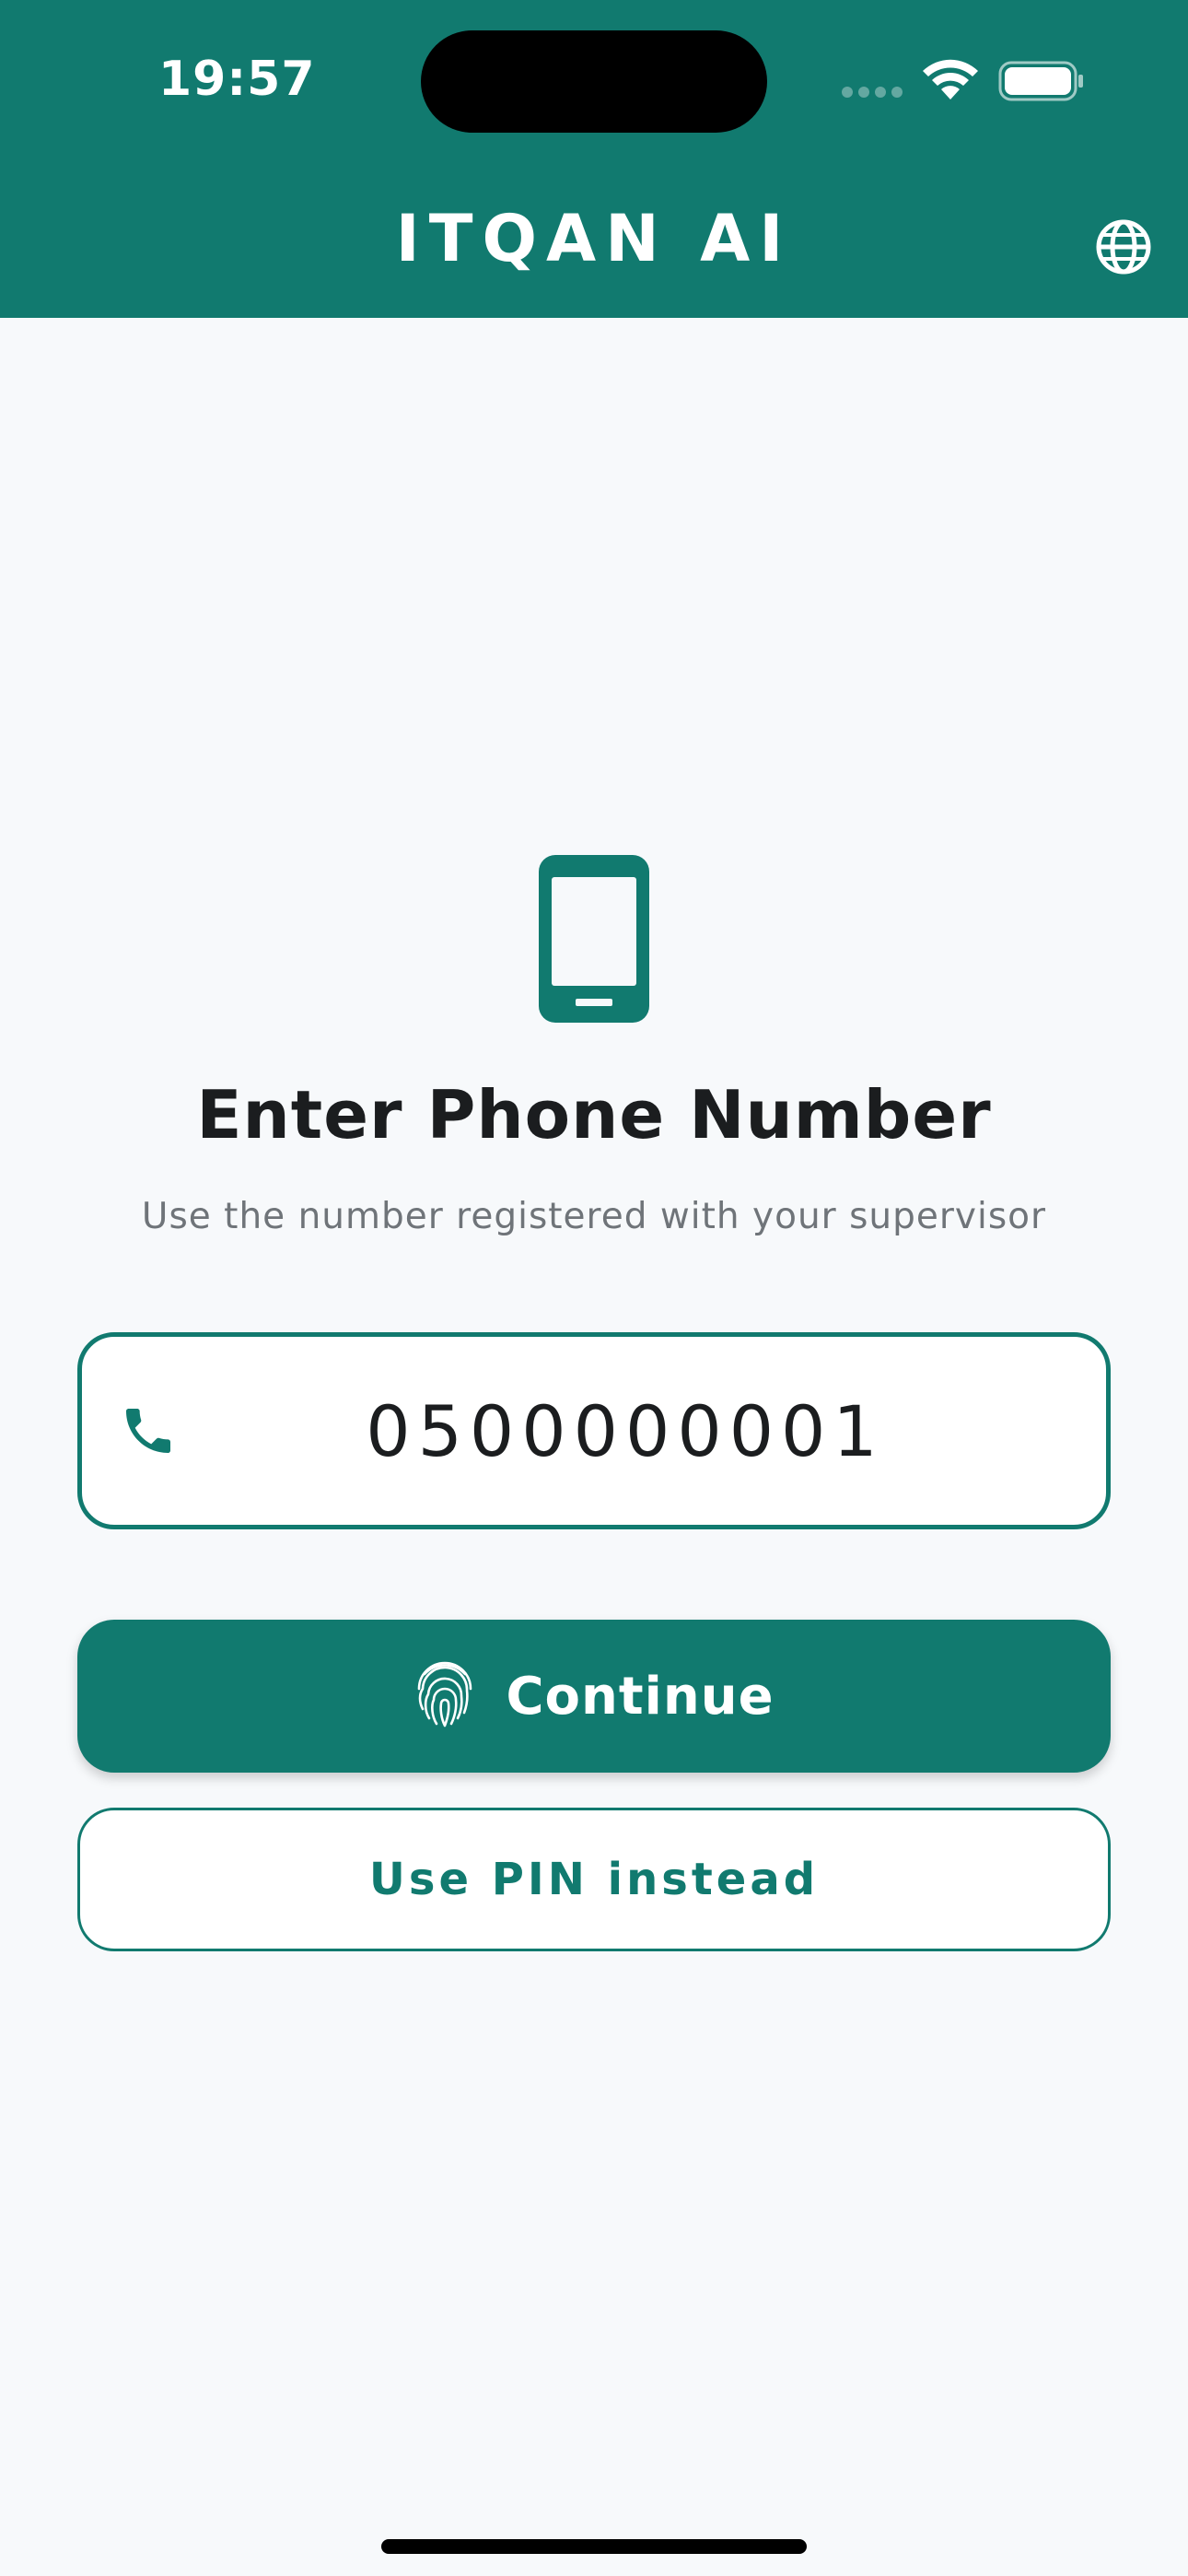  I want to click on phone-number-field, so click(594, 1430).